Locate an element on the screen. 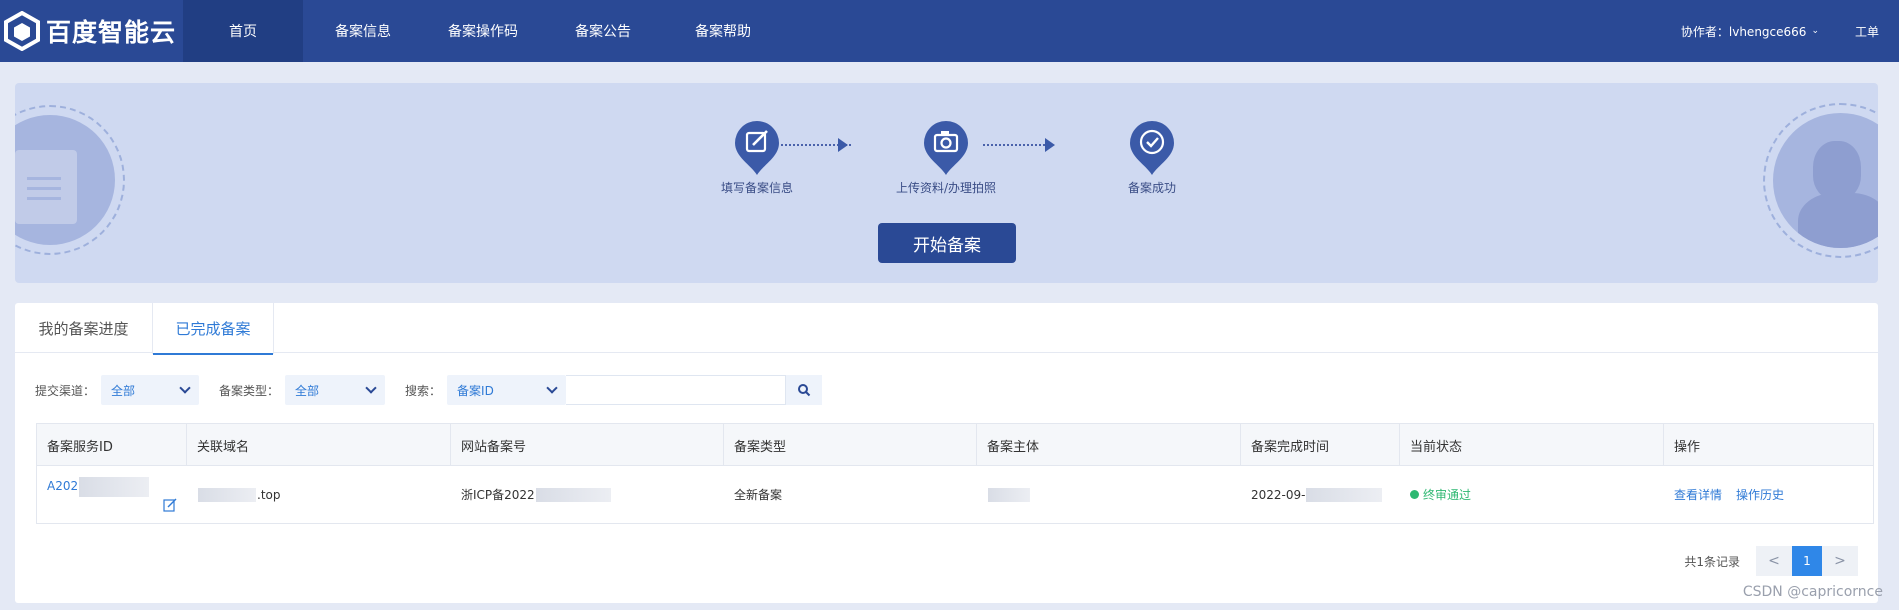 Image resolution: width=1899 pixels, height=610 pixels. cell-actions: 查看详情 操作历史 is located at coordinates (1768, 494).